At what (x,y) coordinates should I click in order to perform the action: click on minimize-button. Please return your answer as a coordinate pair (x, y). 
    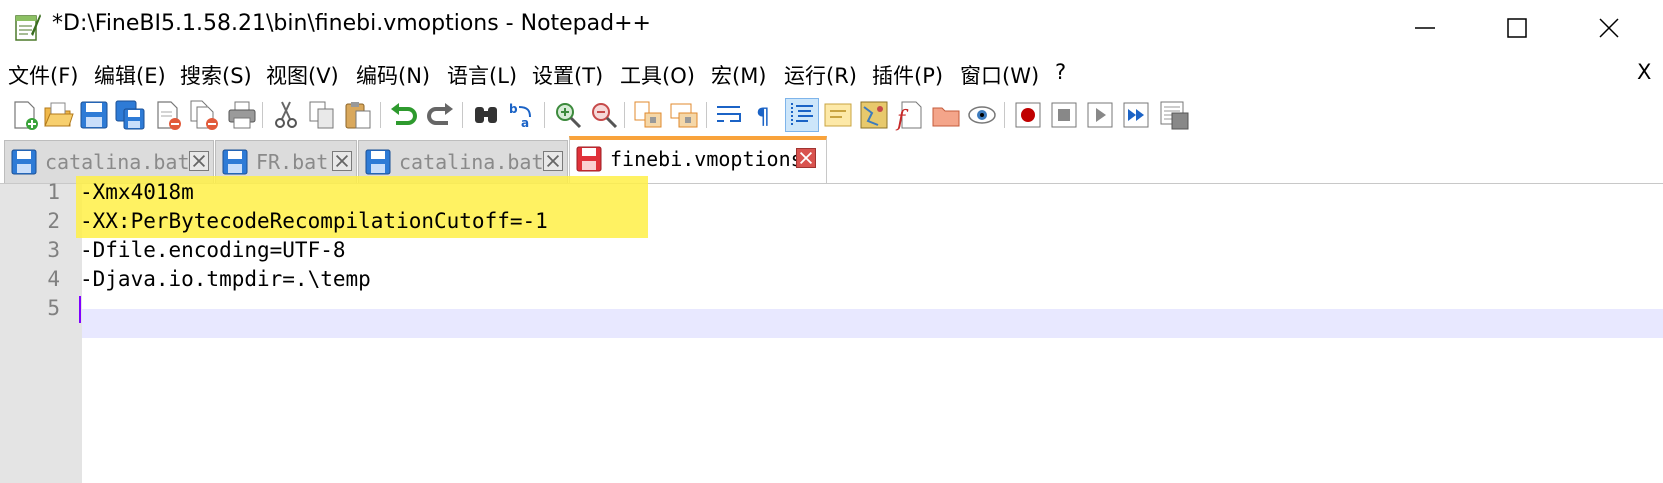
    Looking at the image, I should click on (1425, 28).